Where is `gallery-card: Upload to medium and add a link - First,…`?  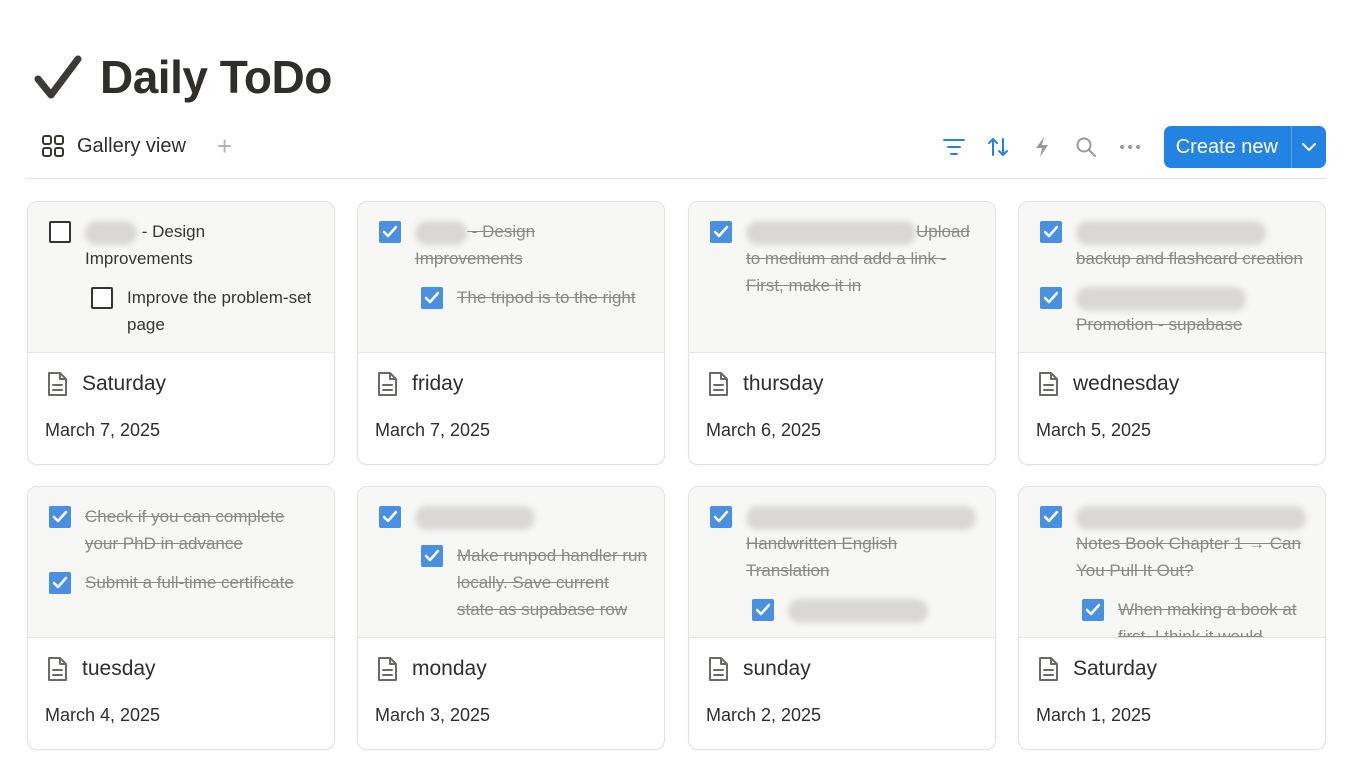 gallery-card: Upload to medium and add a link - First,… is located at coordinates (842, 333).